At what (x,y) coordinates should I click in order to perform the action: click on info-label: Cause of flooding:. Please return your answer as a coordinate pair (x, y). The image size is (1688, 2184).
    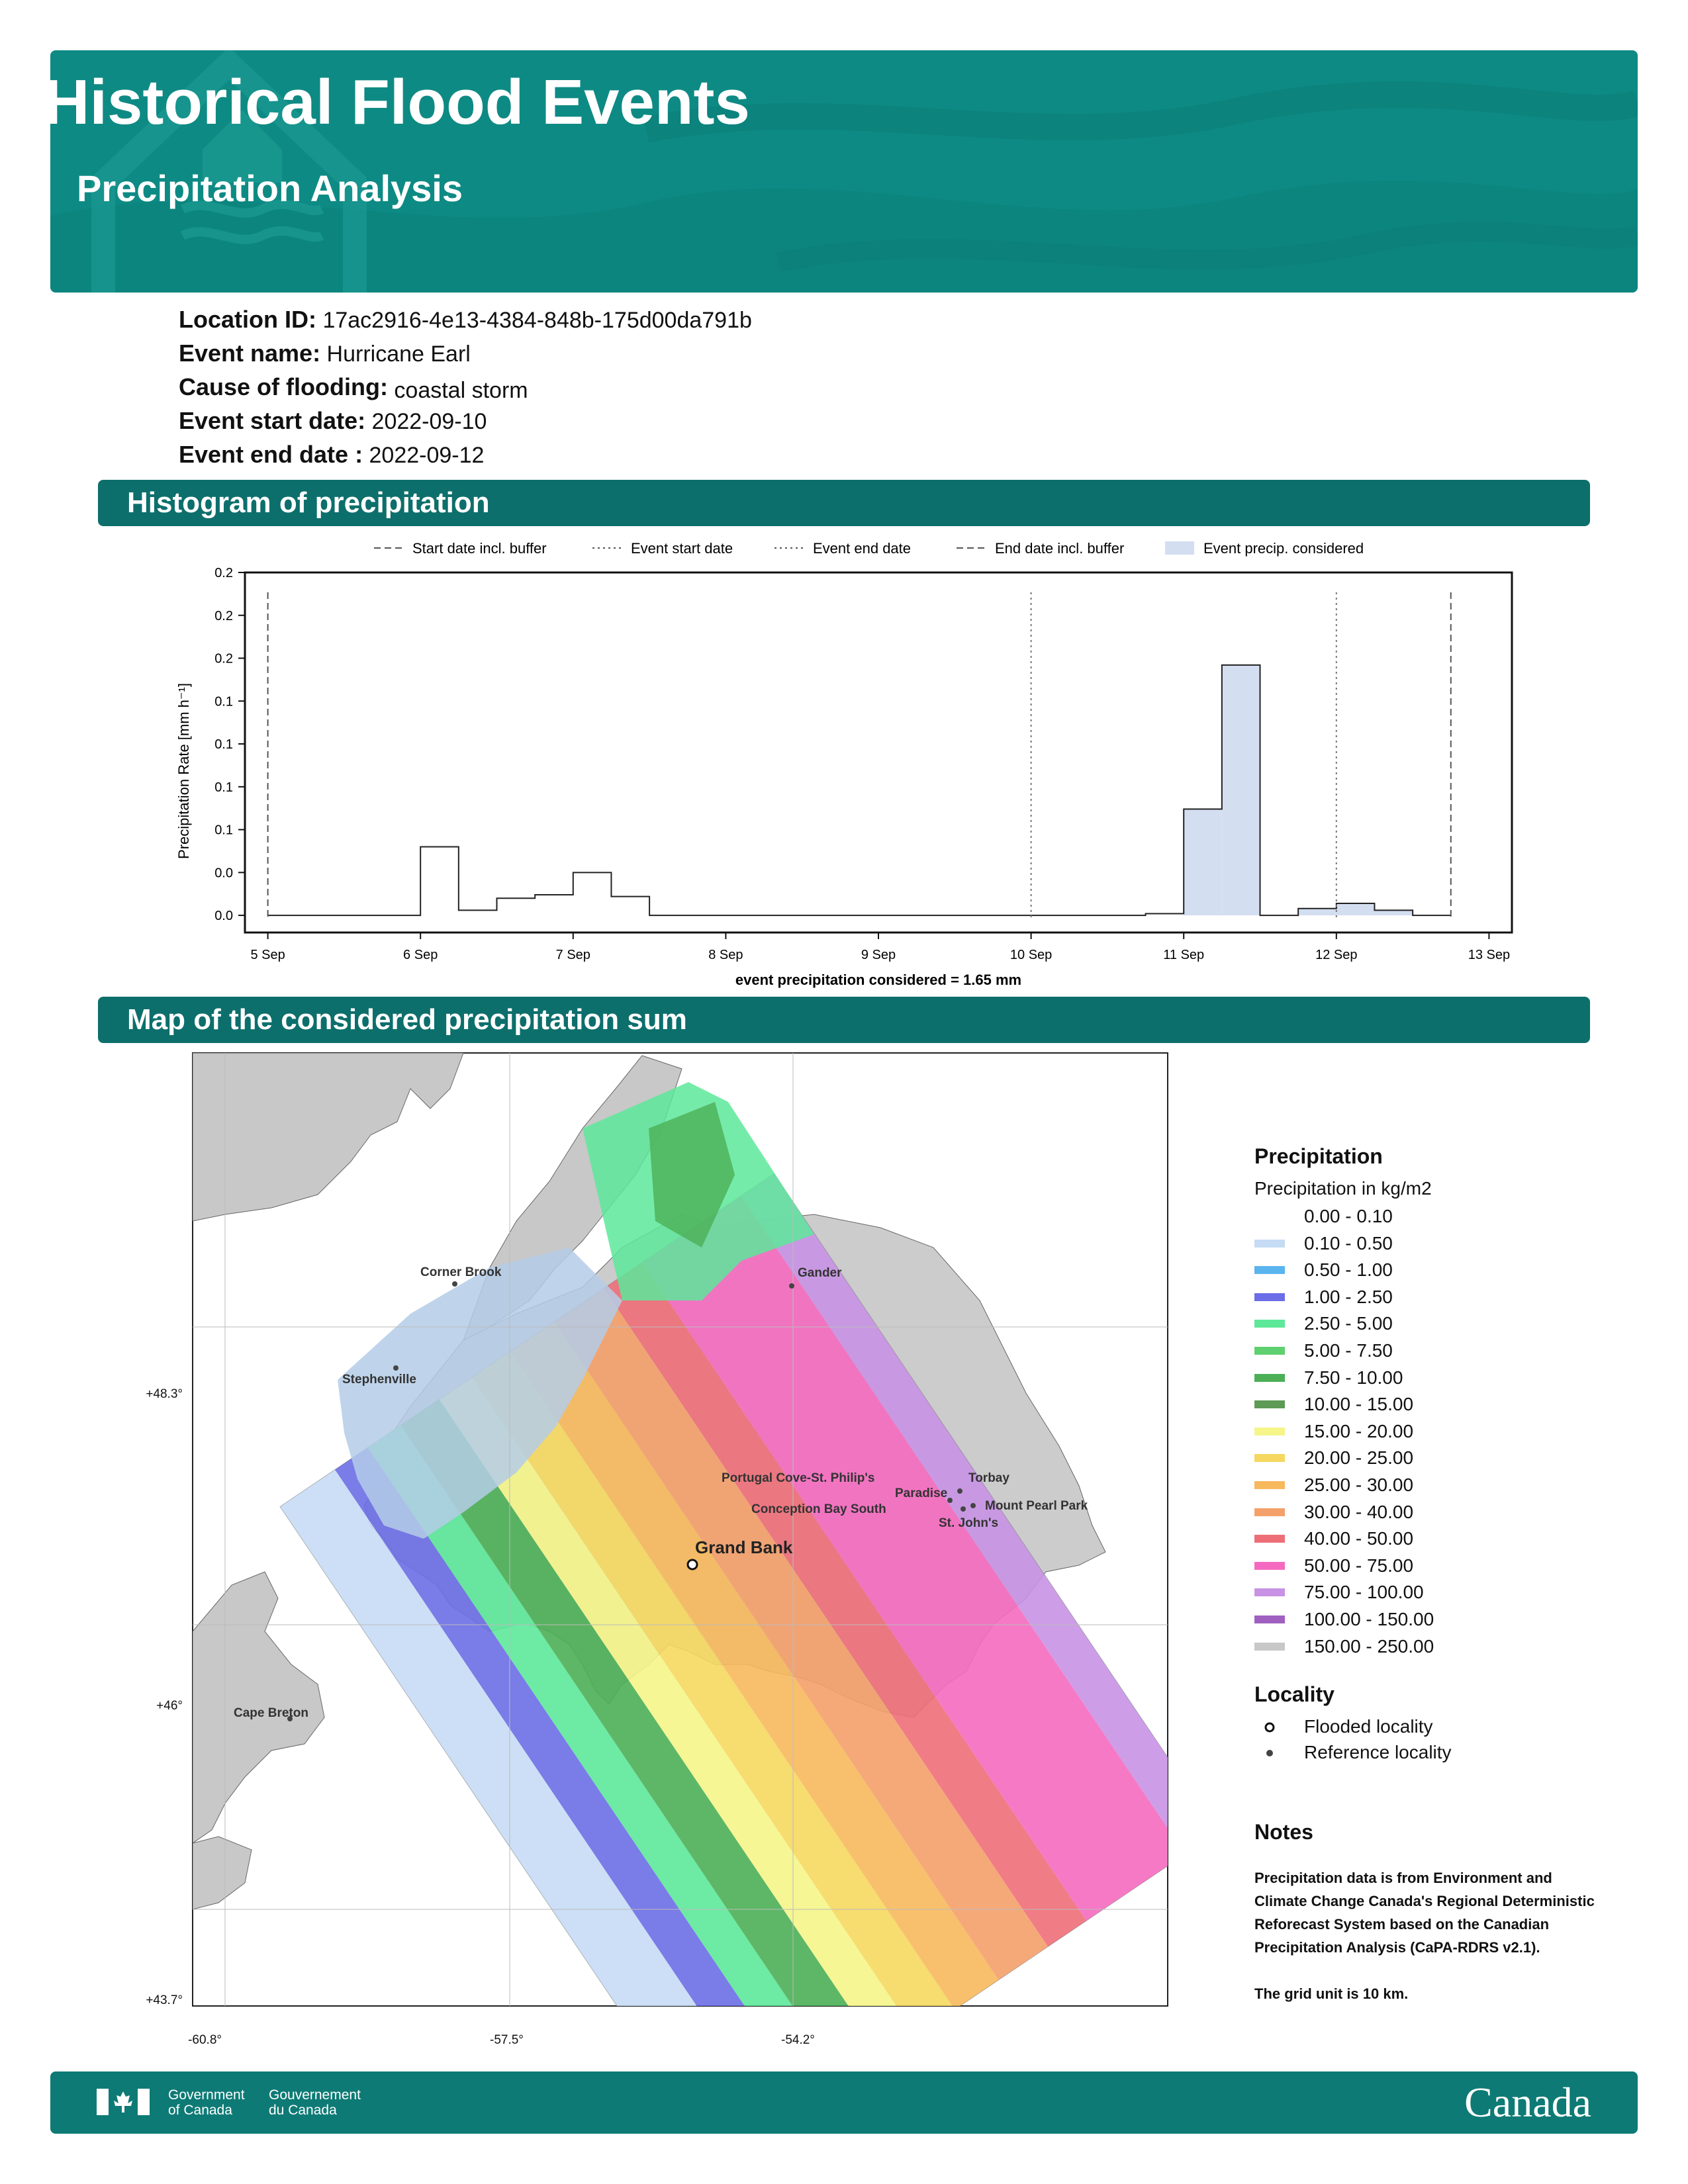
    Looking at the image, I should click on (283, 387).